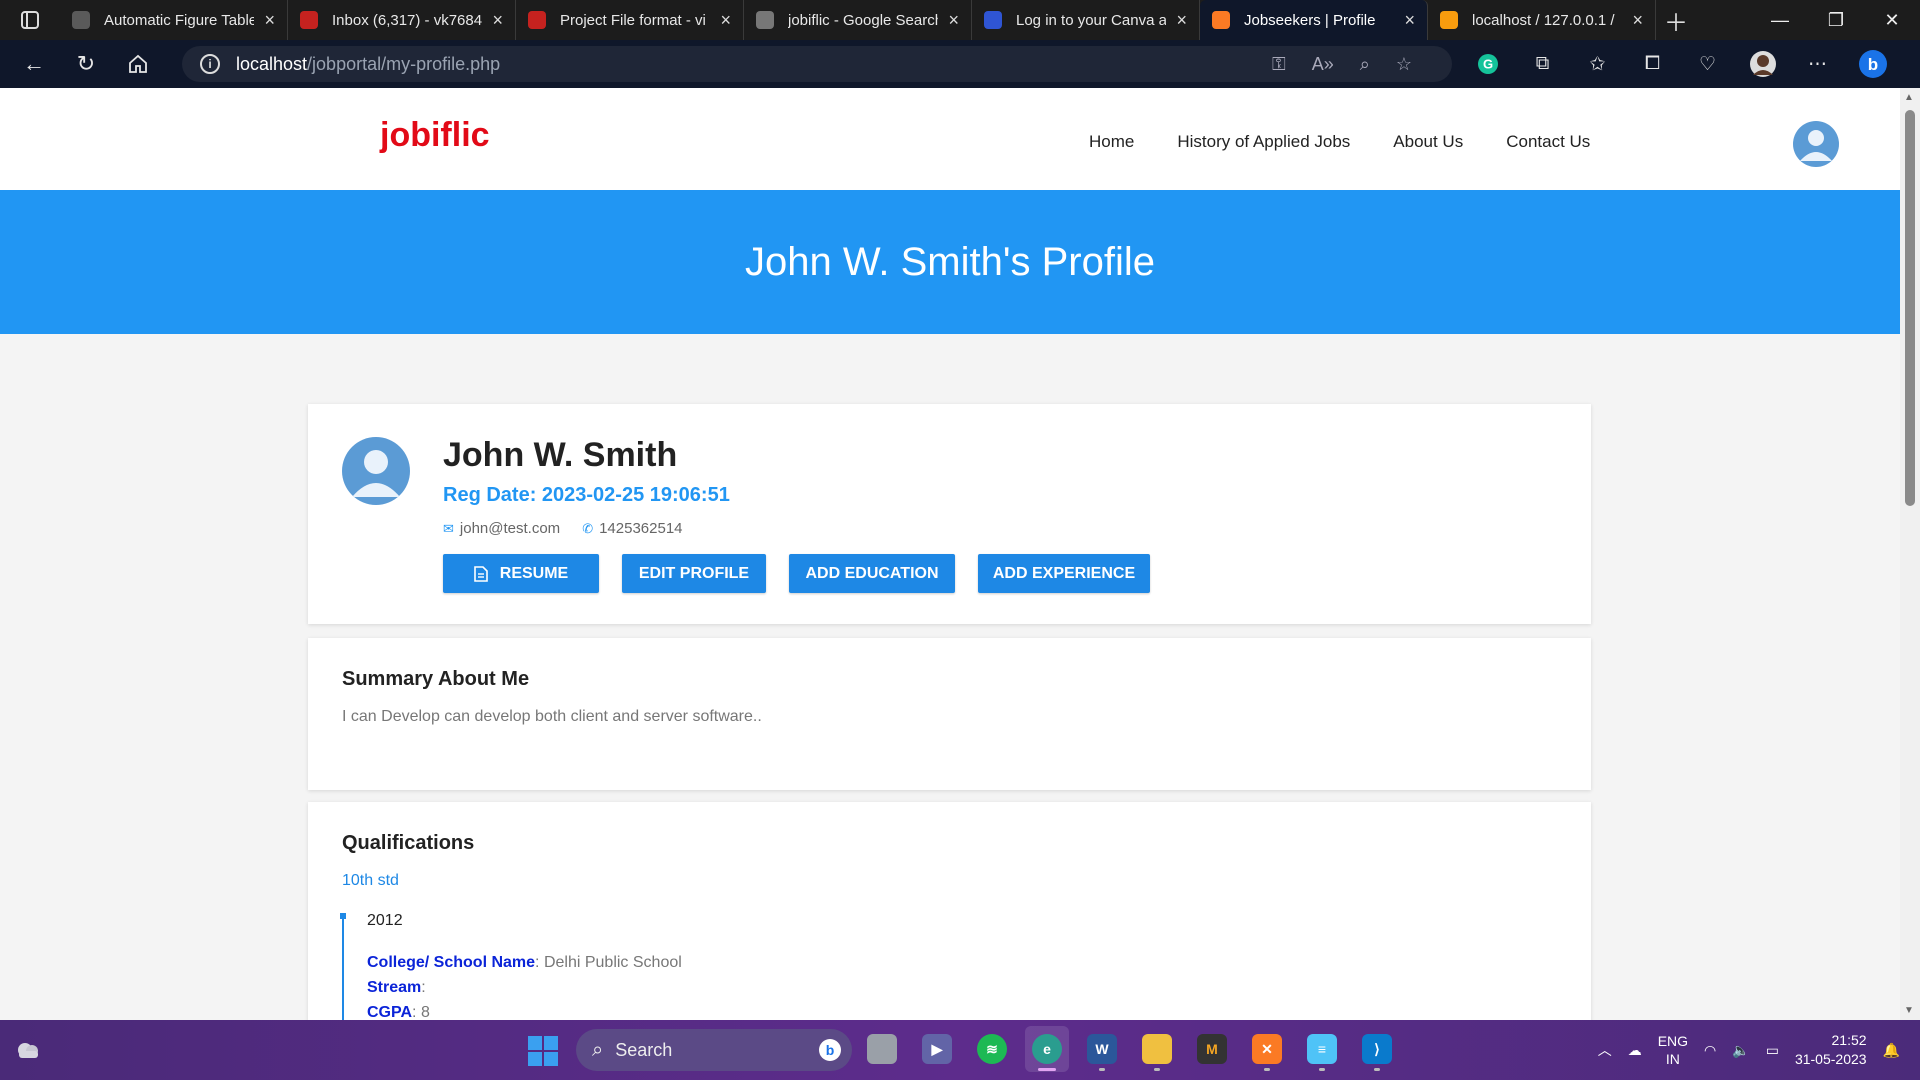 The height and width of the screenshot is (1080, 1920). What do you see at coordinates (1086, 20) in the screenshot?
I see `browser-tab: Log in to your Canva a ×` at bounding box center [1086, 20].